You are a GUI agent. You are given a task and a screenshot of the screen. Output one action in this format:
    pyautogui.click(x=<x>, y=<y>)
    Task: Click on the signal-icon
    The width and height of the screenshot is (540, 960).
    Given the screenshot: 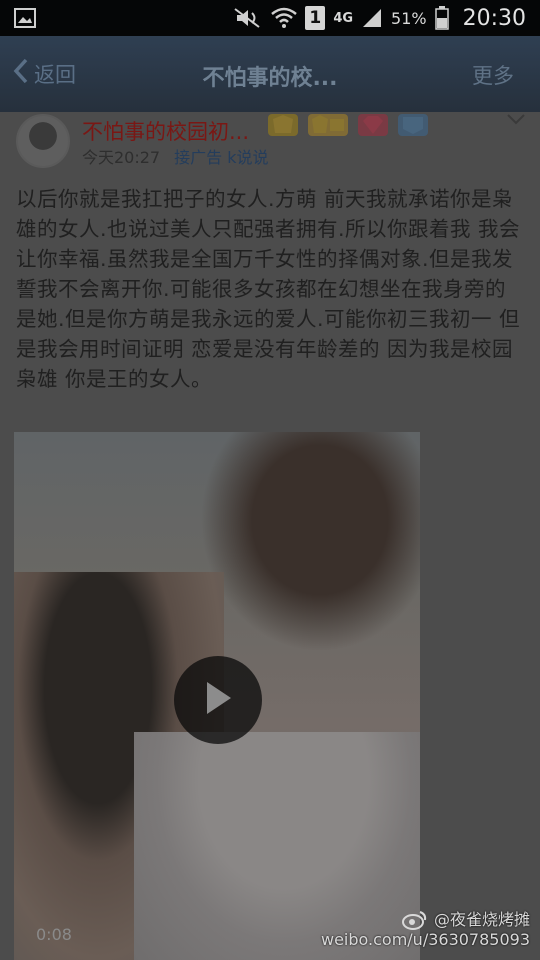 What is the action you would take?
    pyautogui.click(x=372, y=18)
    